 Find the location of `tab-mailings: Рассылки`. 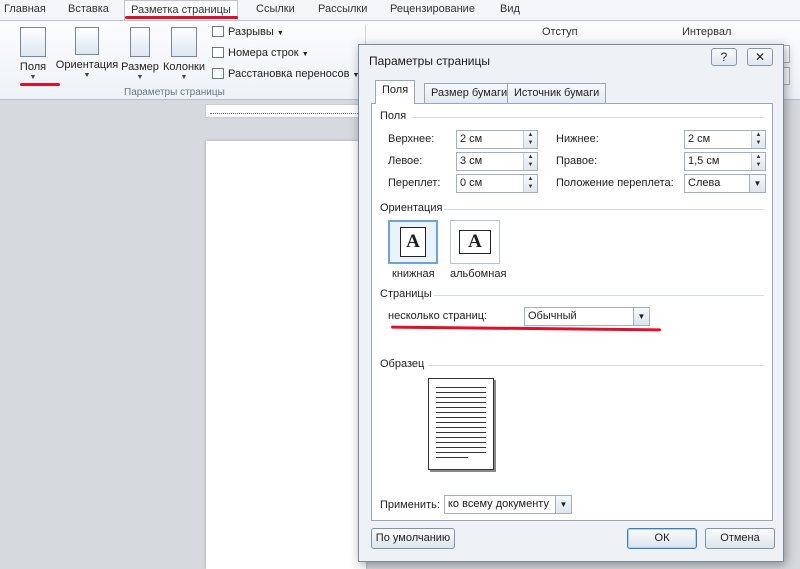

tab-mailings: Рассылки is located at coordinates (342, 9).